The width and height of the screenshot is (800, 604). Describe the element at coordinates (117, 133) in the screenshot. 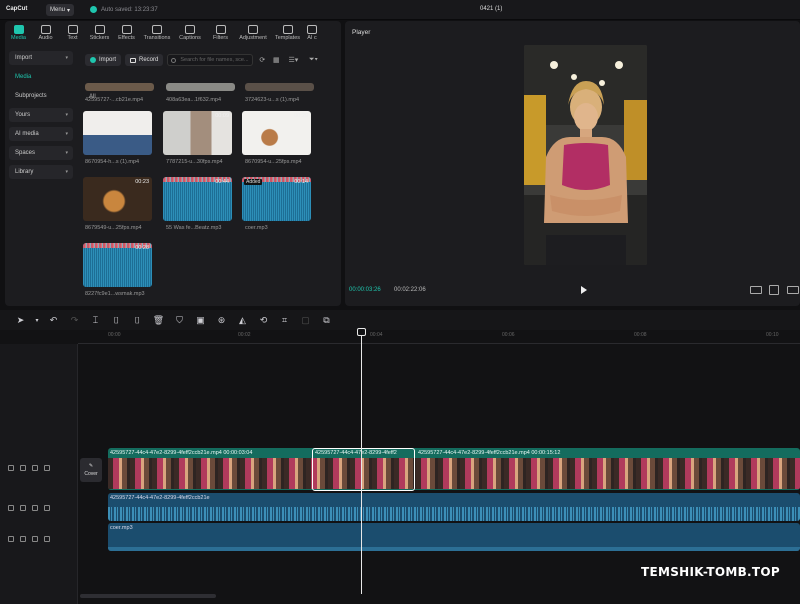

I see `media-thumb: 00:11` at that location.